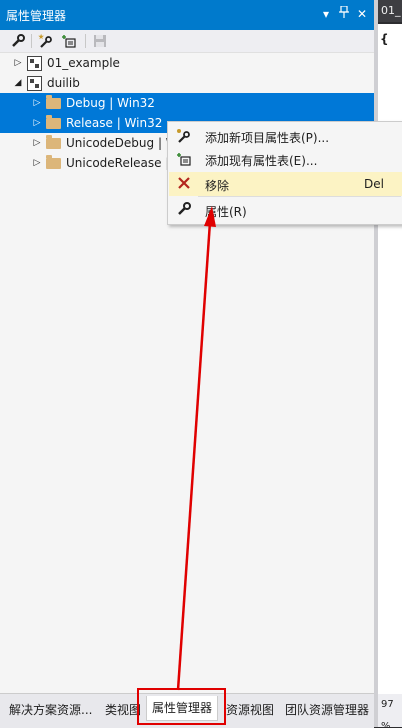  What do you see at coordinates (118, 163) in the screenshot?
I see `tree-item-label: UnicodeRelease |` at bounding box center [118, 163].